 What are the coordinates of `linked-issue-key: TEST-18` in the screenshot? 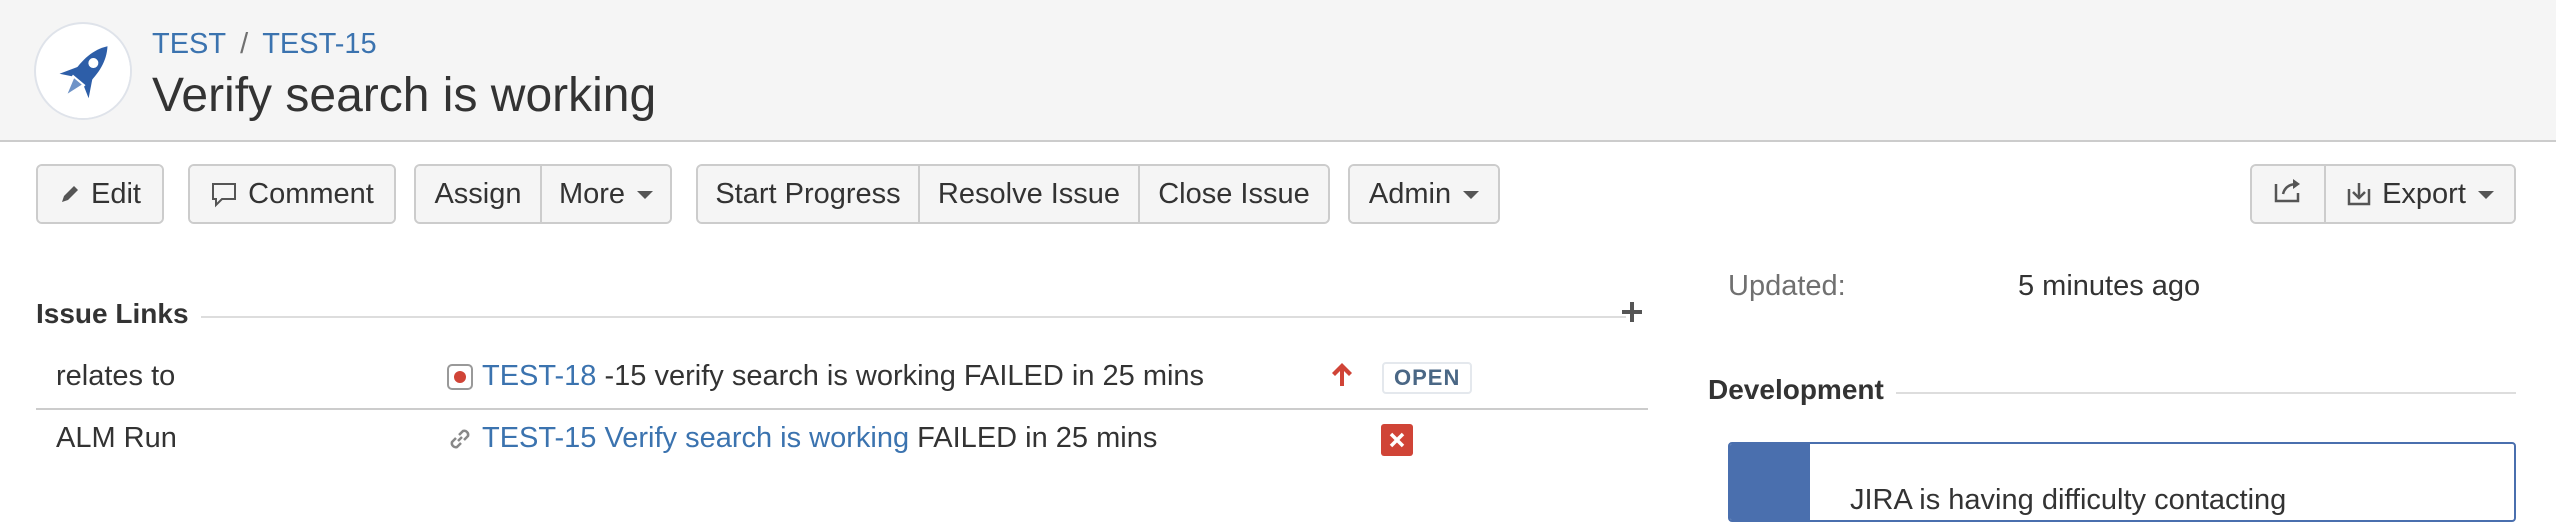 It's located at (539, 376).